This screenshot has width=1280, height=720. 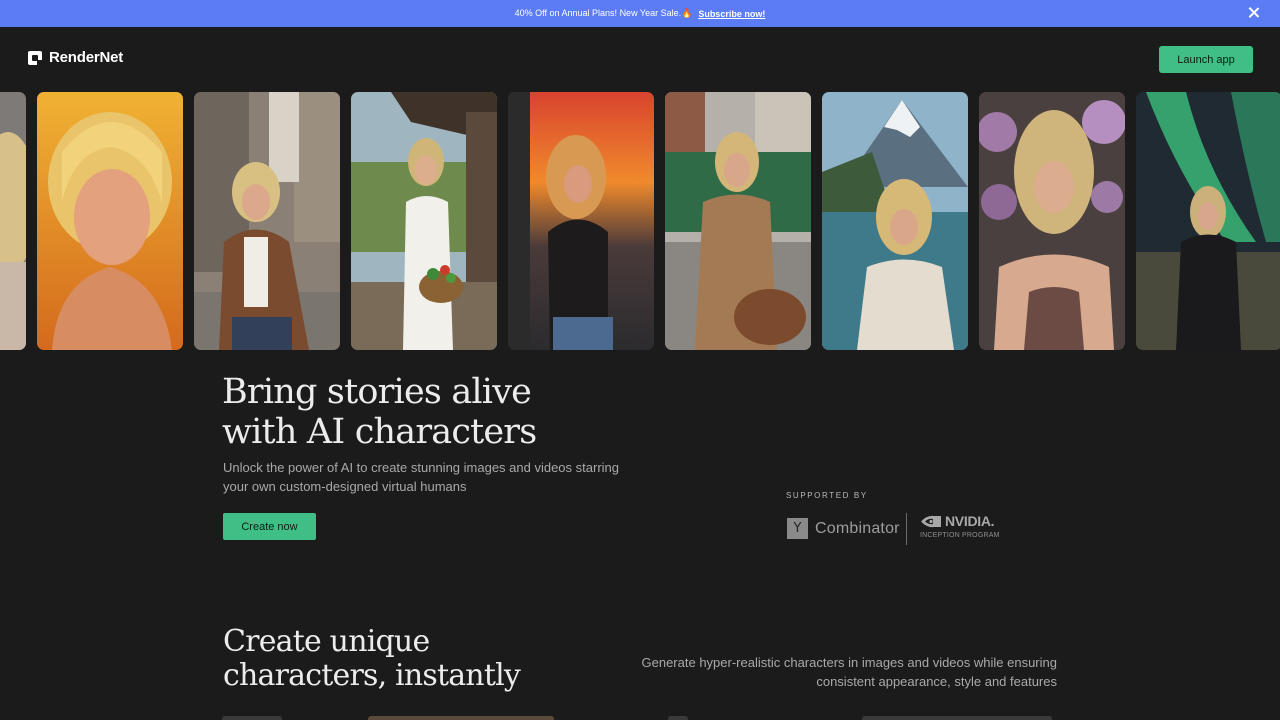 What do you see at coordinates (372, 675) in the screenshot?
I see `section-title-line: characters, instantly` at bounding box center [372, 675].